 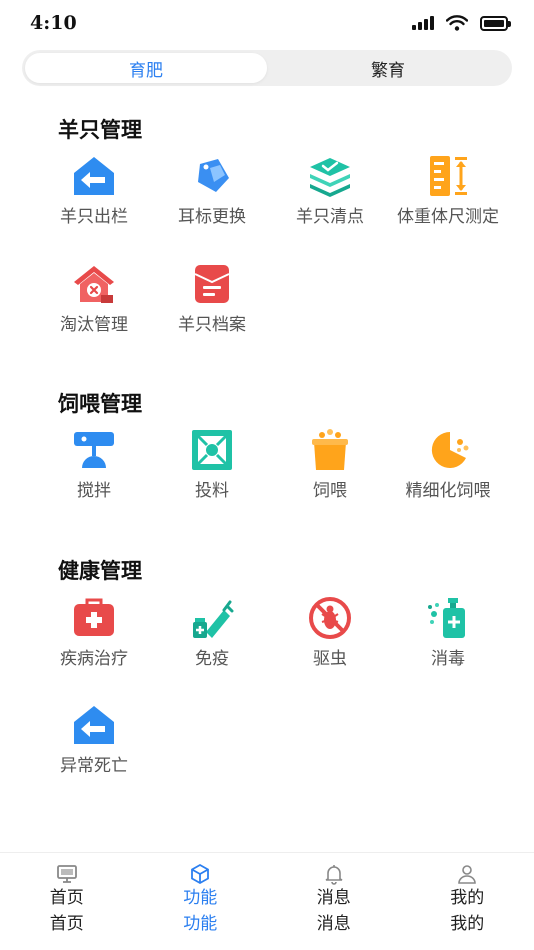 I want to click on status-icons, so click(x=461, y=23).